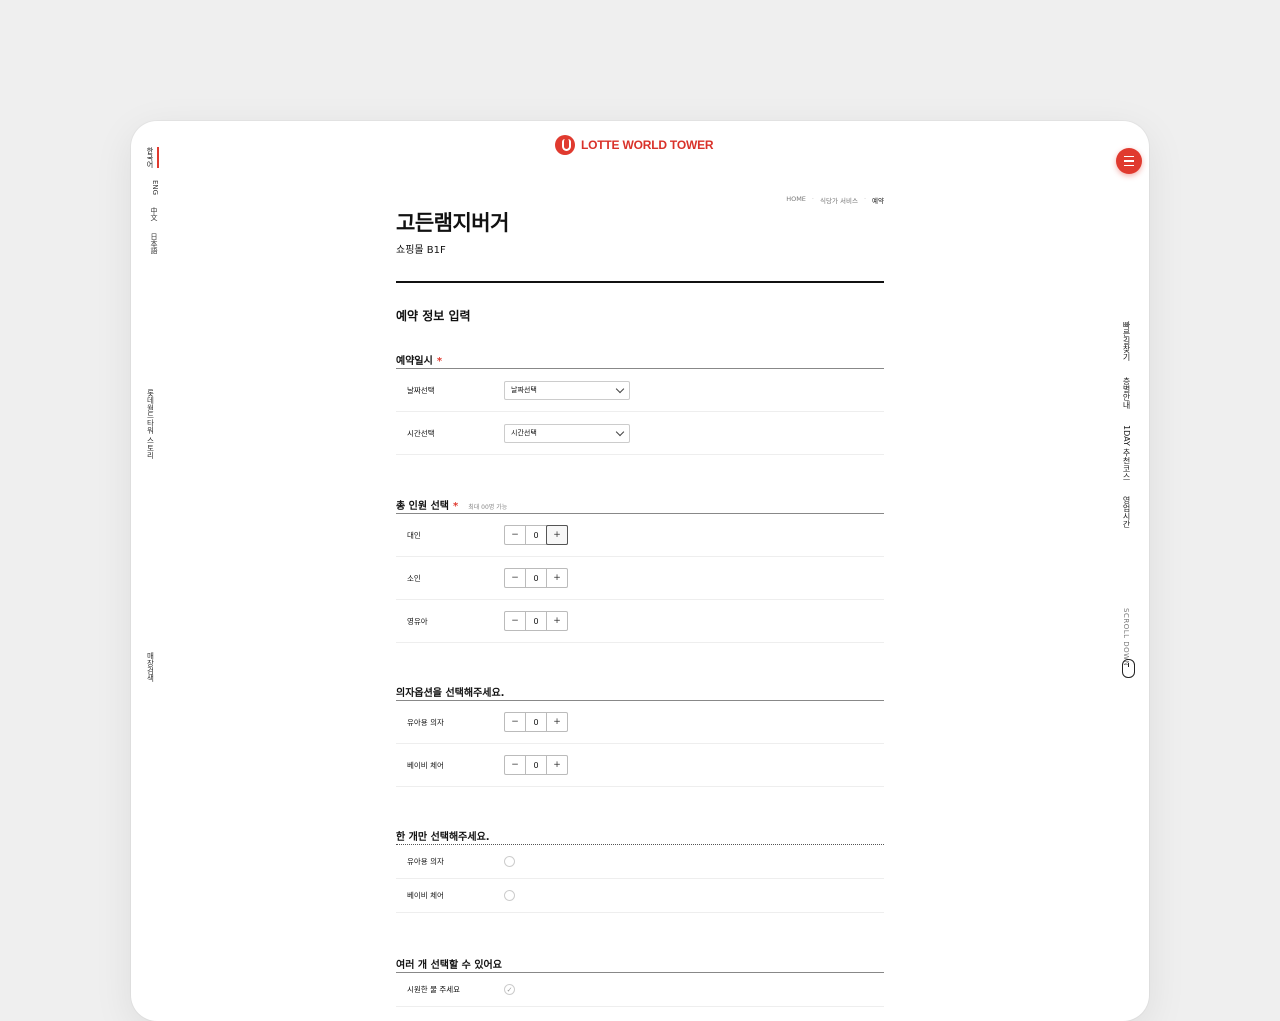 This screenshot has width=1280, height=1021. I want to click on date-label: 날짜선택, so click(421, 390).